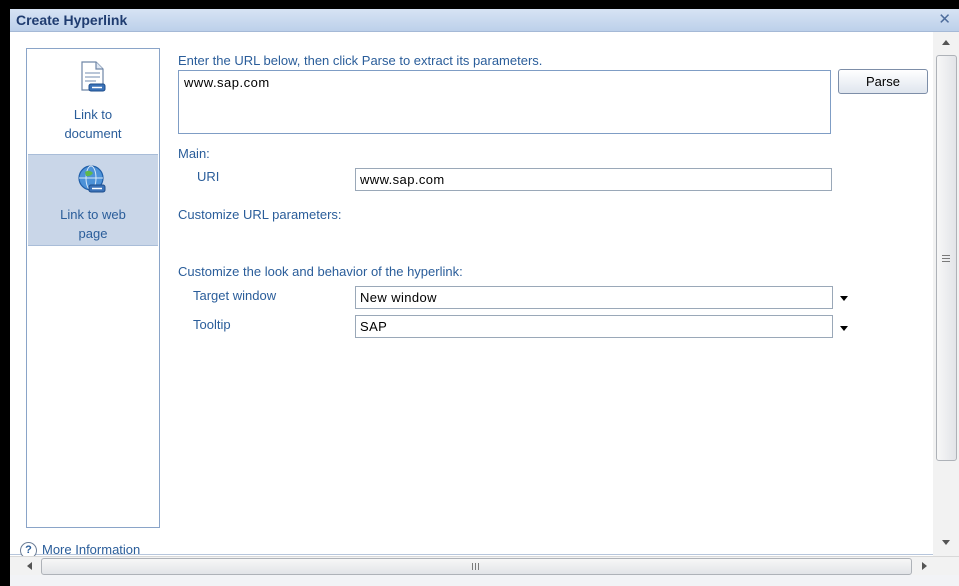 Image resolution: width=959 pixels, height=586 pixels. What do you see at coordinates (374, 326) in the screenshot?
I see `tooltip-value: SAP` at bounding box center [374, 326].